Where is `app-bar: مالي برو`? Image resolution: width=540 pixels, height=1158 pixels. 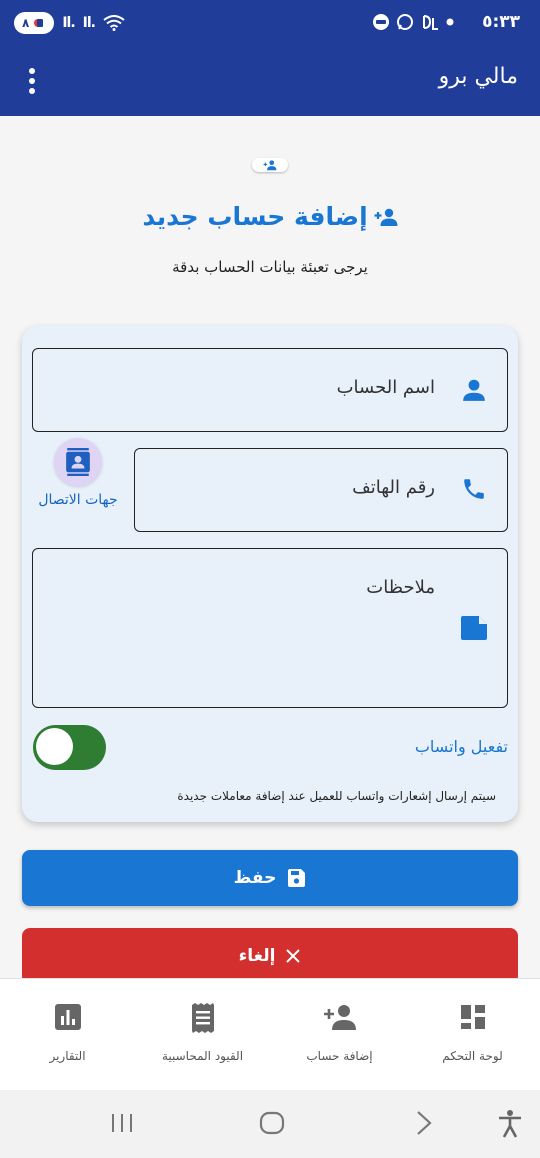 app-bar: مالي برو is located at coordinates (270, 81).